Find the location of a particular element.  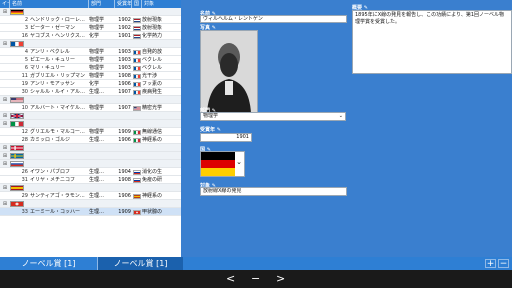

table-row: 31 イリヤ・メチニコフ 生理… 1908 免疫の研 is located at coordinates (90, 180).